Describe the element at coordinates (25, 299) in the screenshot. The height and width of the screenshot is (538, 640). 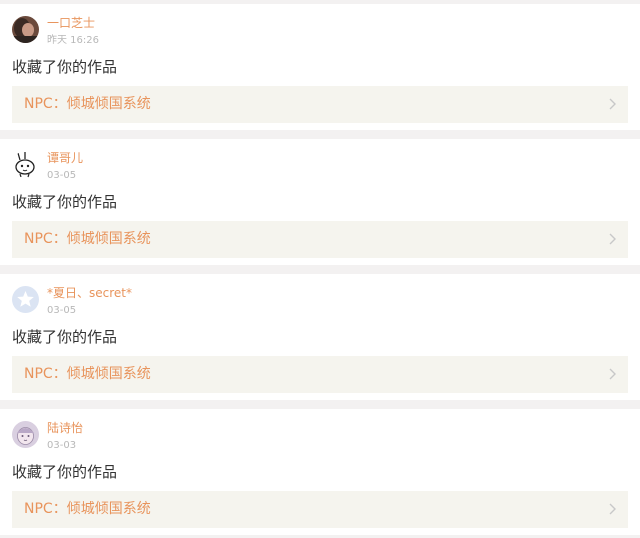
I see `default-star-avatar-icon` at that location.